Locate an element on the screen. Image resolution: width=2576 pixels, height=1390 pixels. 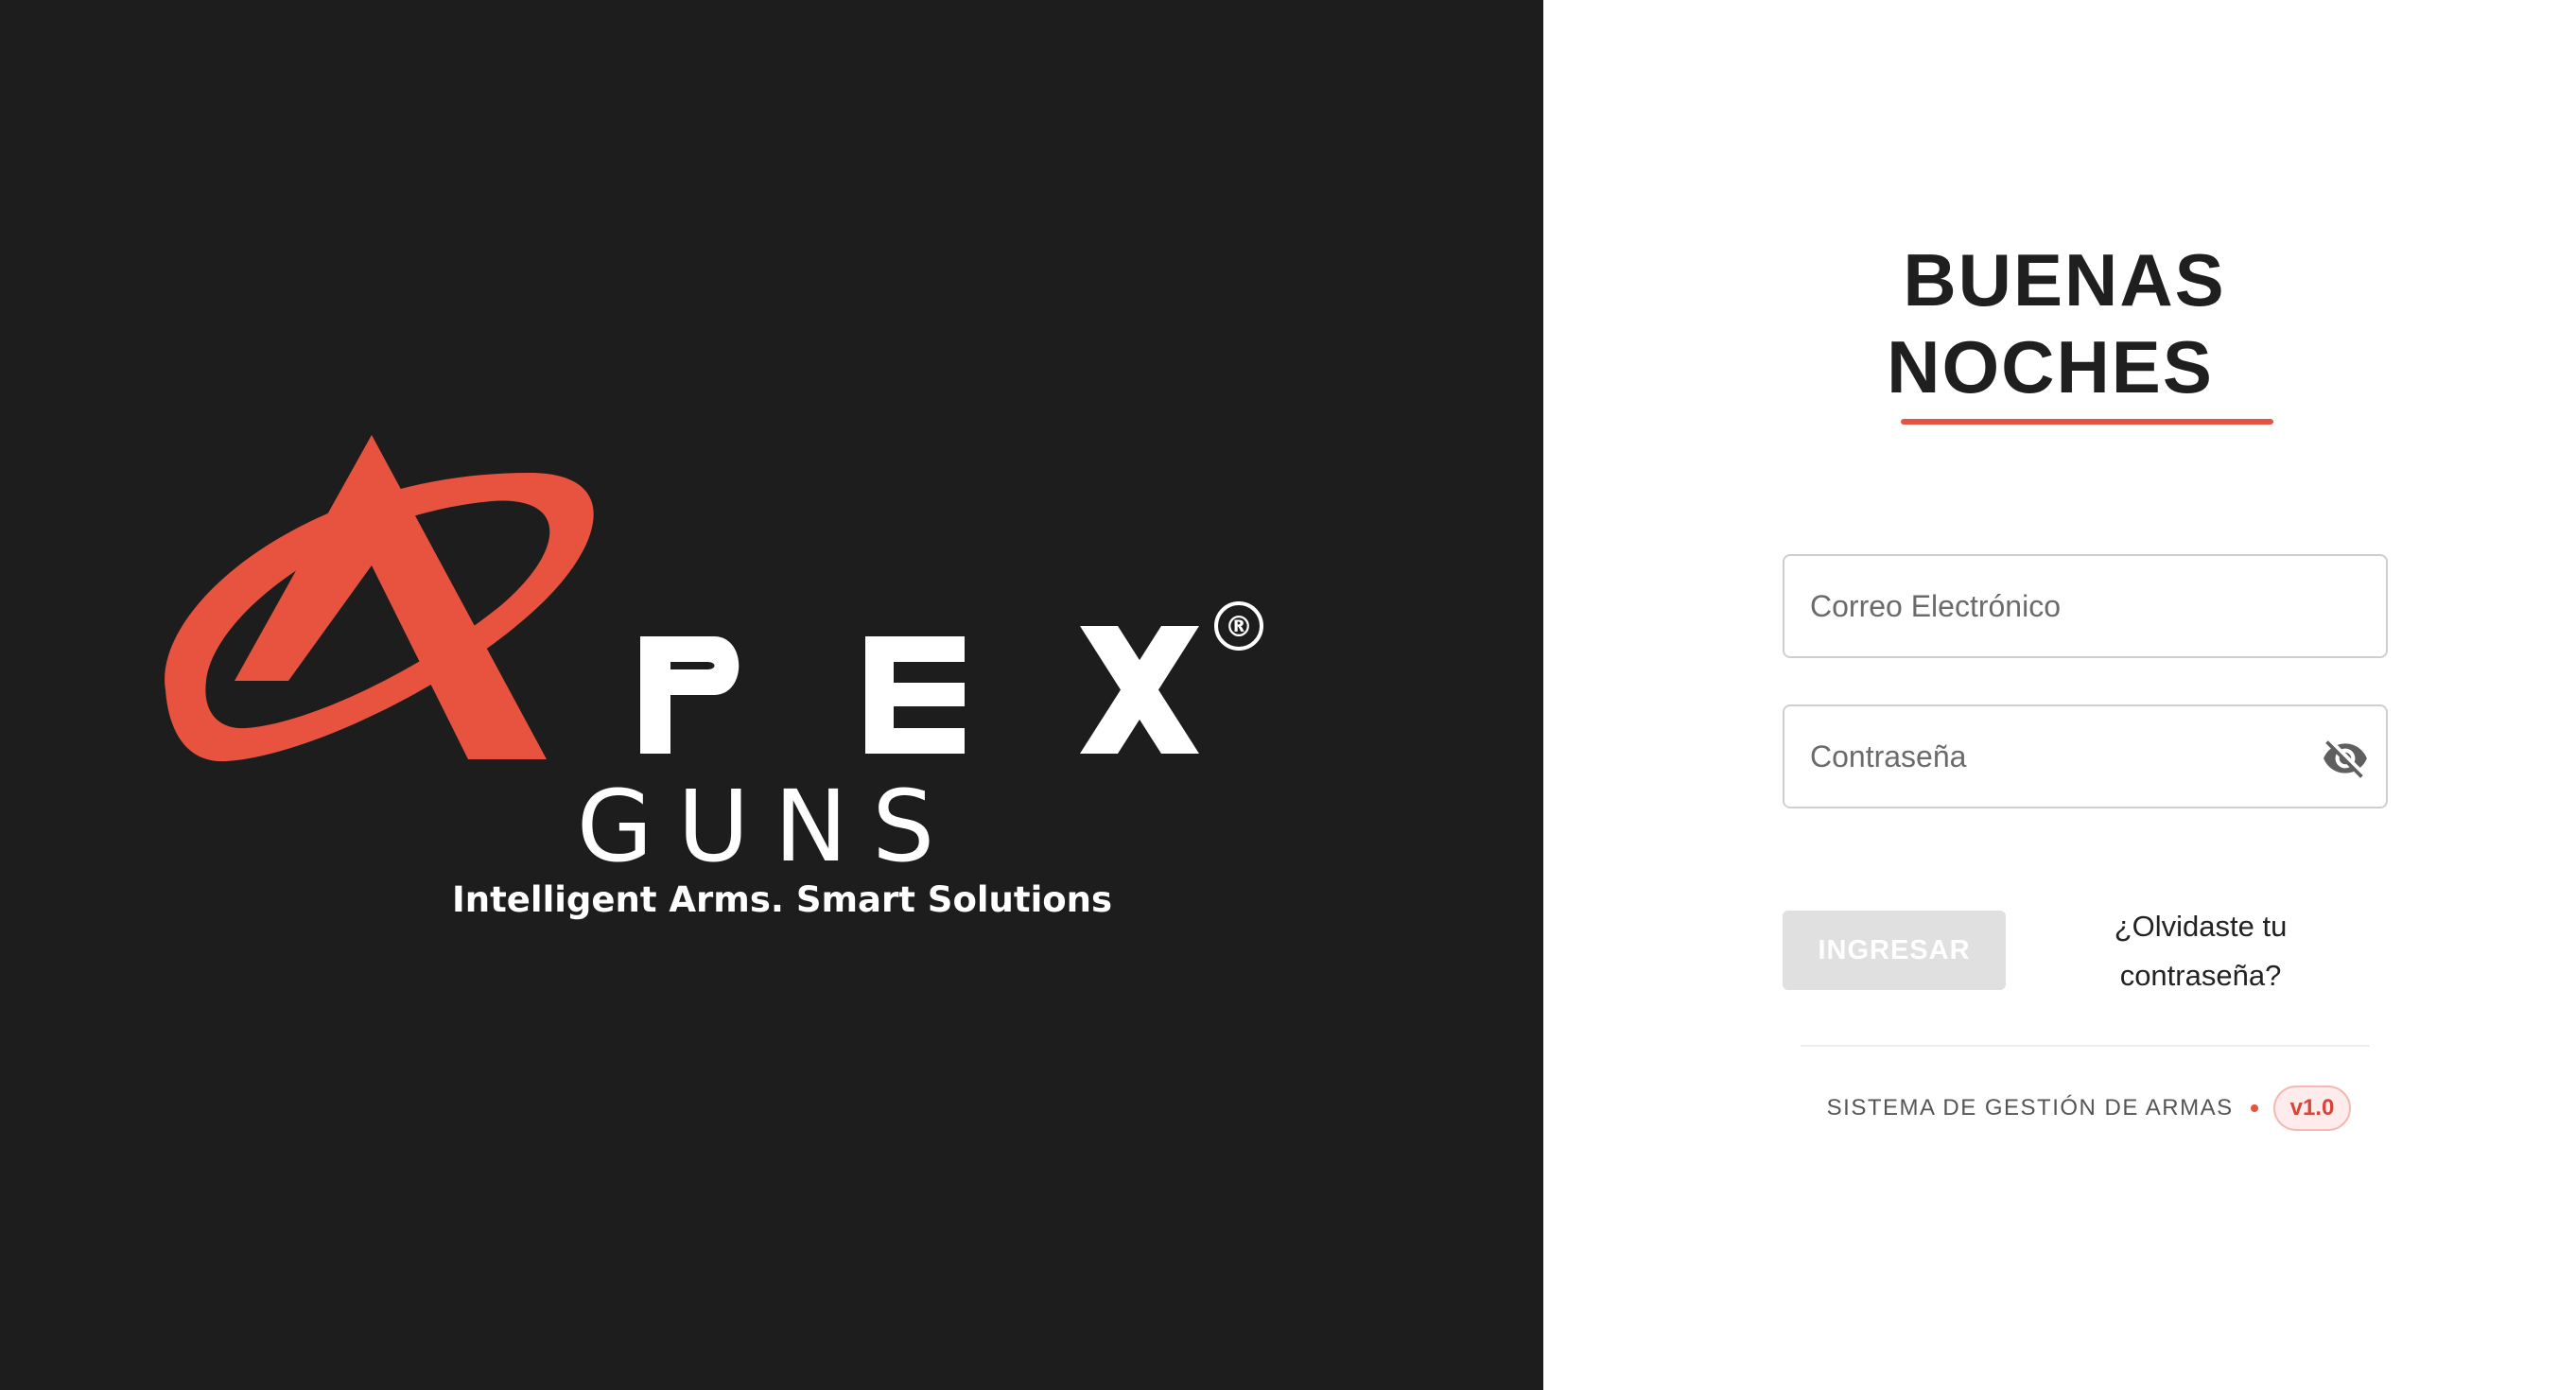
login-button: INGRESAR is located at coordinates (1894, 951).